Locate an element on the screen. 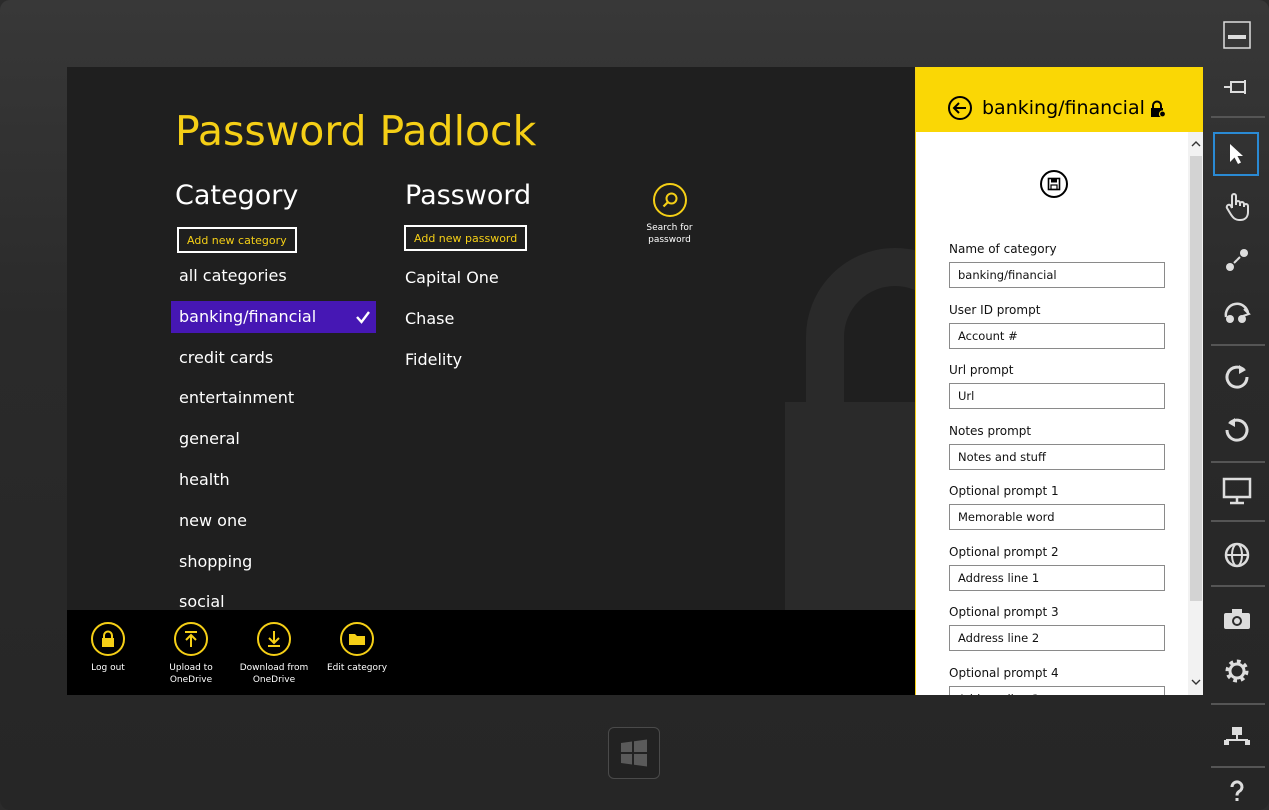 This screenshot has width=1269, height=810. back-arrow-icon is located at coordinates (960, 108).